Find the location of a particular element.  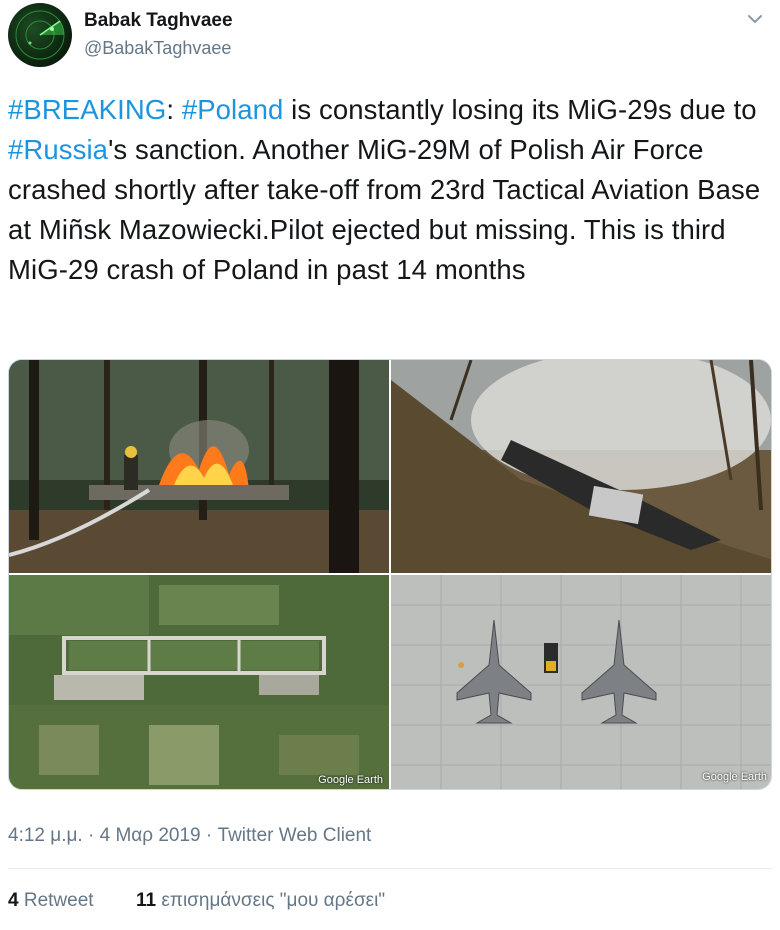

likes-stat: 11 επισημάνσεις "μου αρέσει" is located at coordinates (260, 901).